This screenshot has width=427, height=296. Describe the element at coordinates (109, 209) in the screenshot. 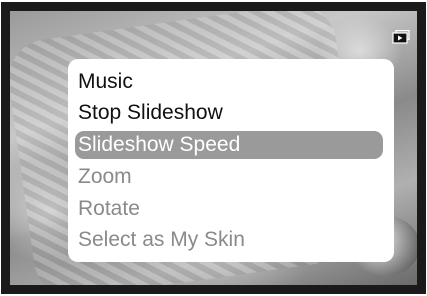

I see `menu-item-rotate: Rotate` at that location.